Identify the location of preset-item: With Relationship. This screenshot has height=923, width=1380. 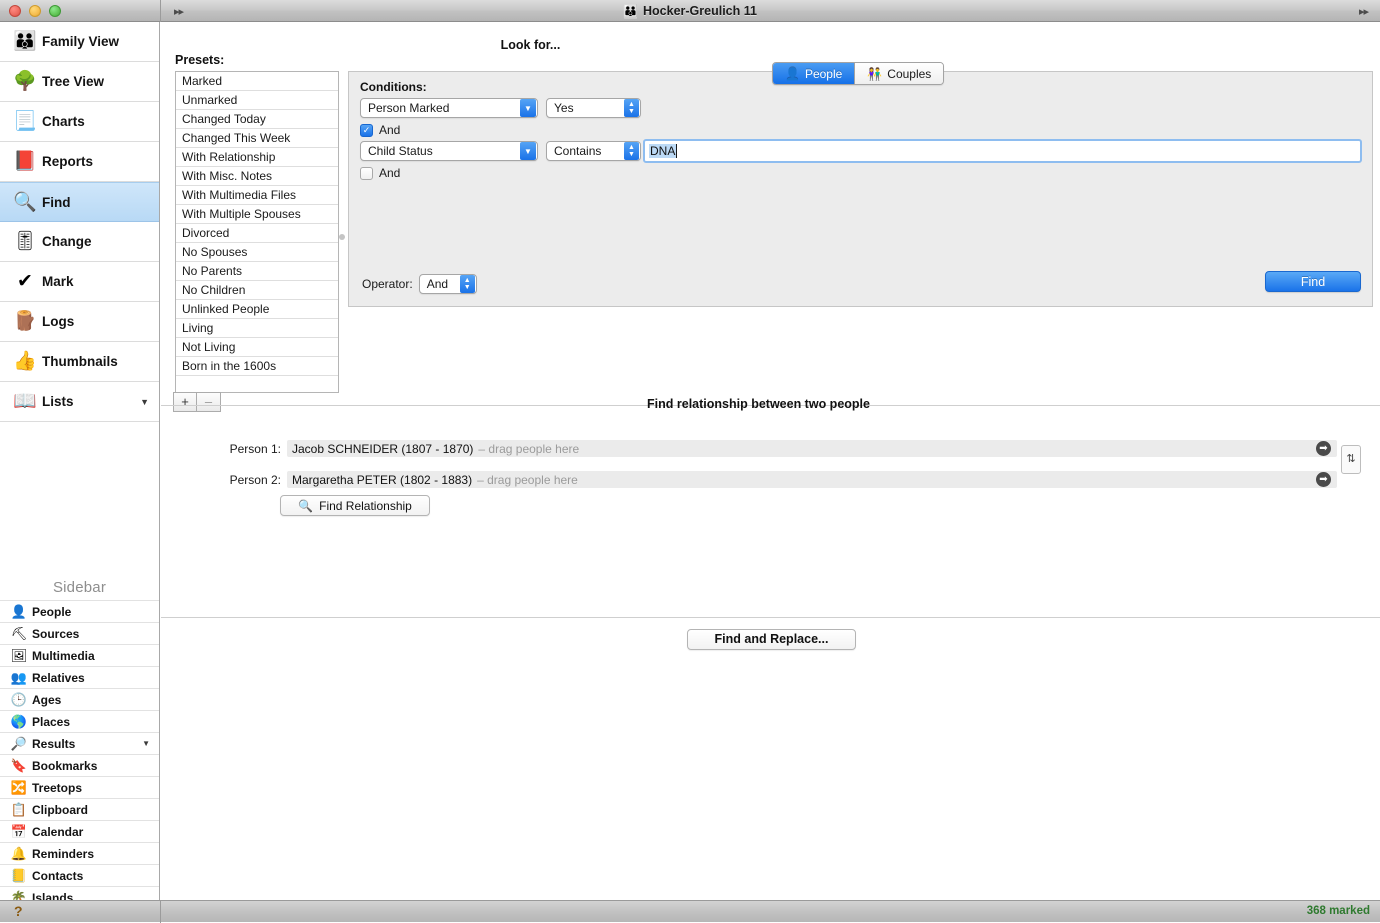
(257, 157).